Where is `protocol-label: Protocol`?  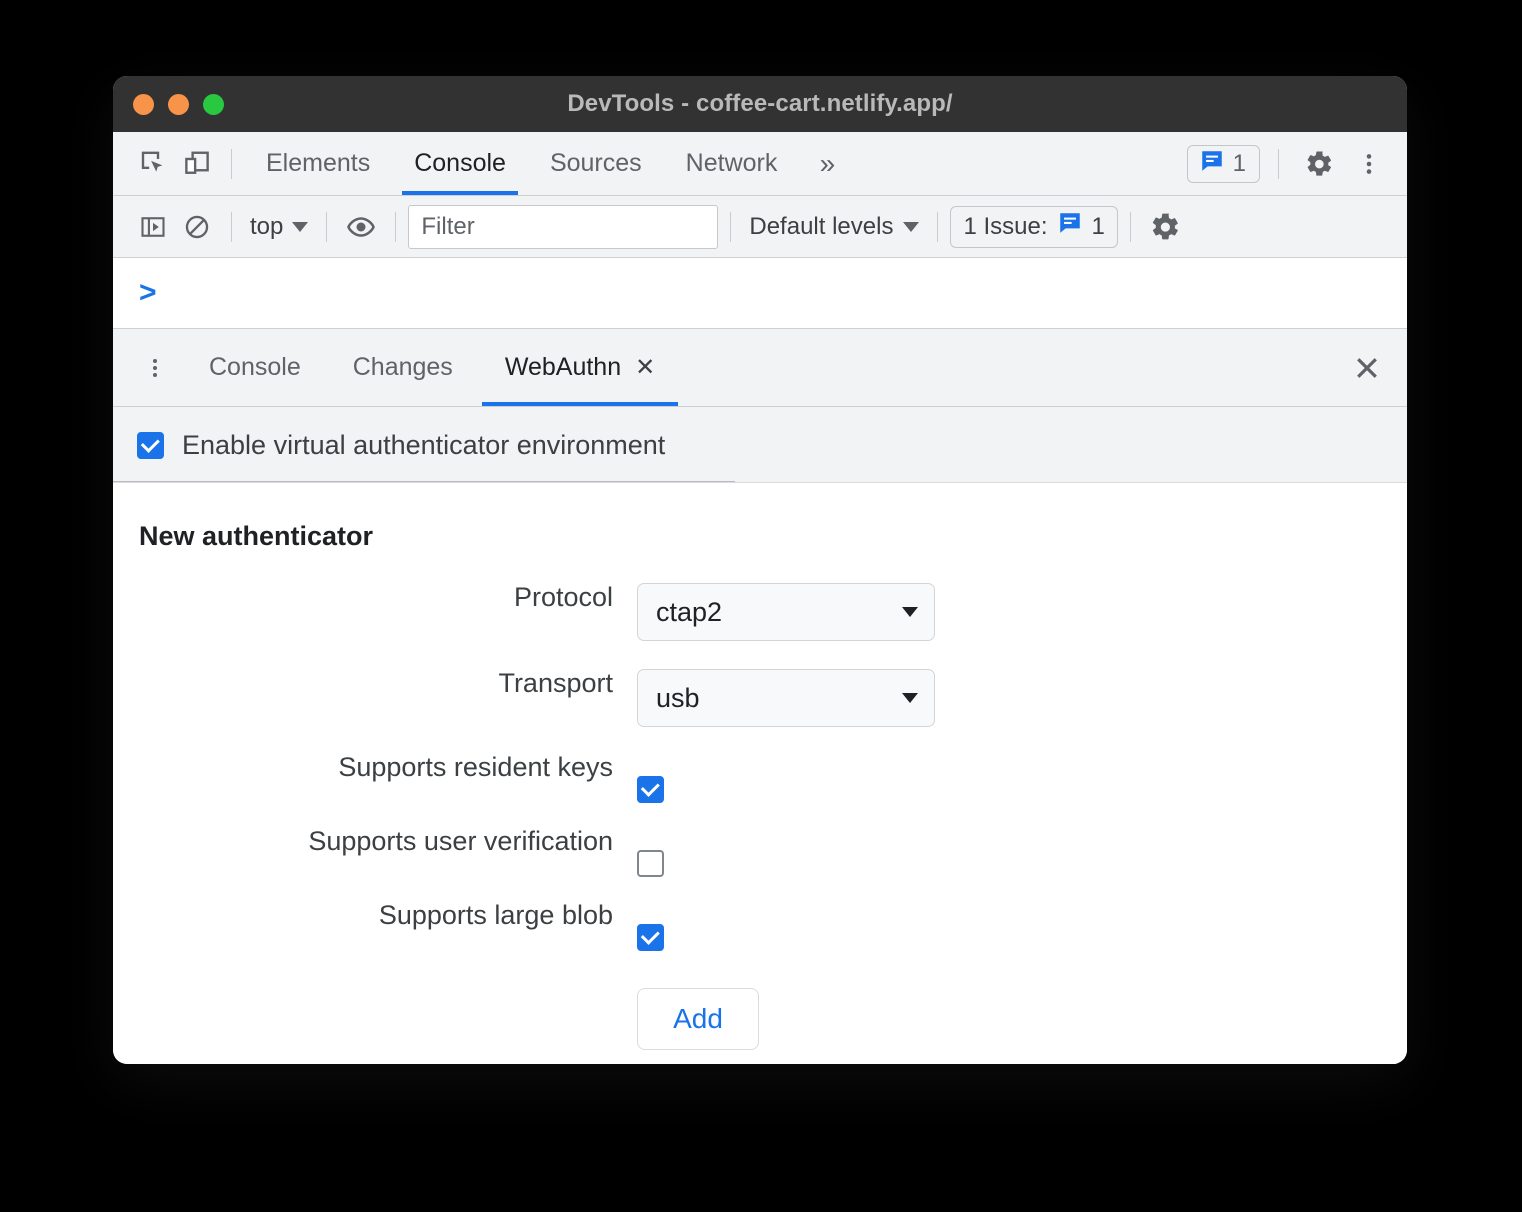
protocol-label: Protocol is located at coordinates (563, 597).